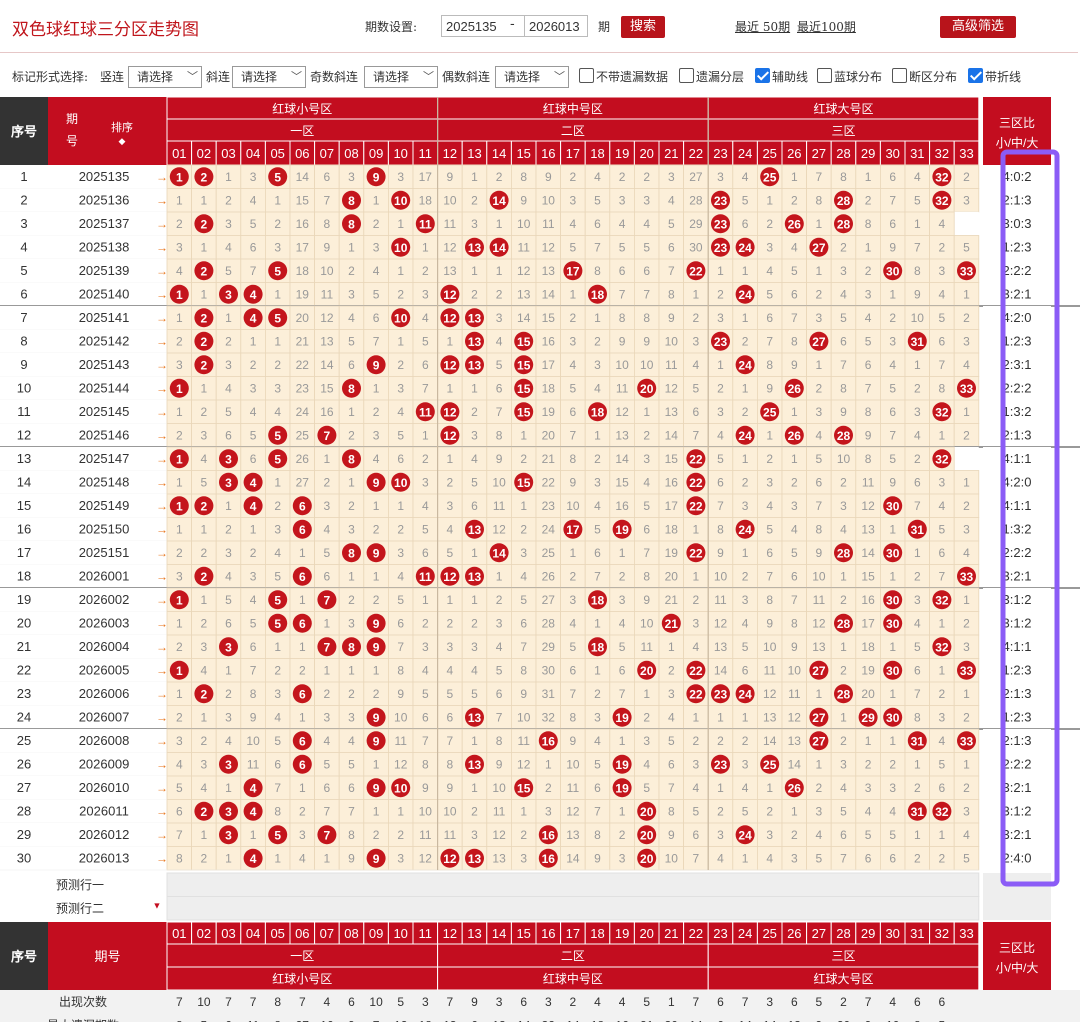 Image resolution: width=1080 pixels, height=1026 pixels. I want to click on stats-value: 10, so click(893, 1021).